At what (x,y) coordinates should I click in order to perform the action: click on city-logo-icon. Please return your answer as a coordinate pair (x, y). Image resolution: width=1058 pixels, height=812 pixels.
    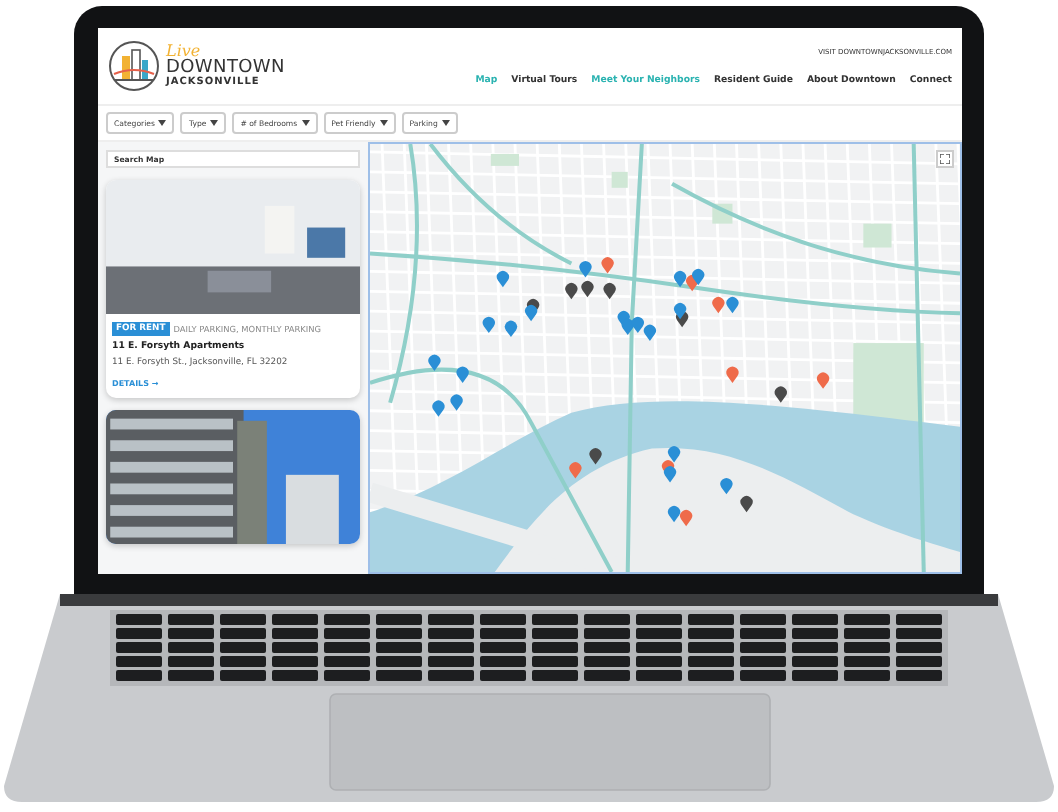
    Looking at the image, I should click on (134, 66).